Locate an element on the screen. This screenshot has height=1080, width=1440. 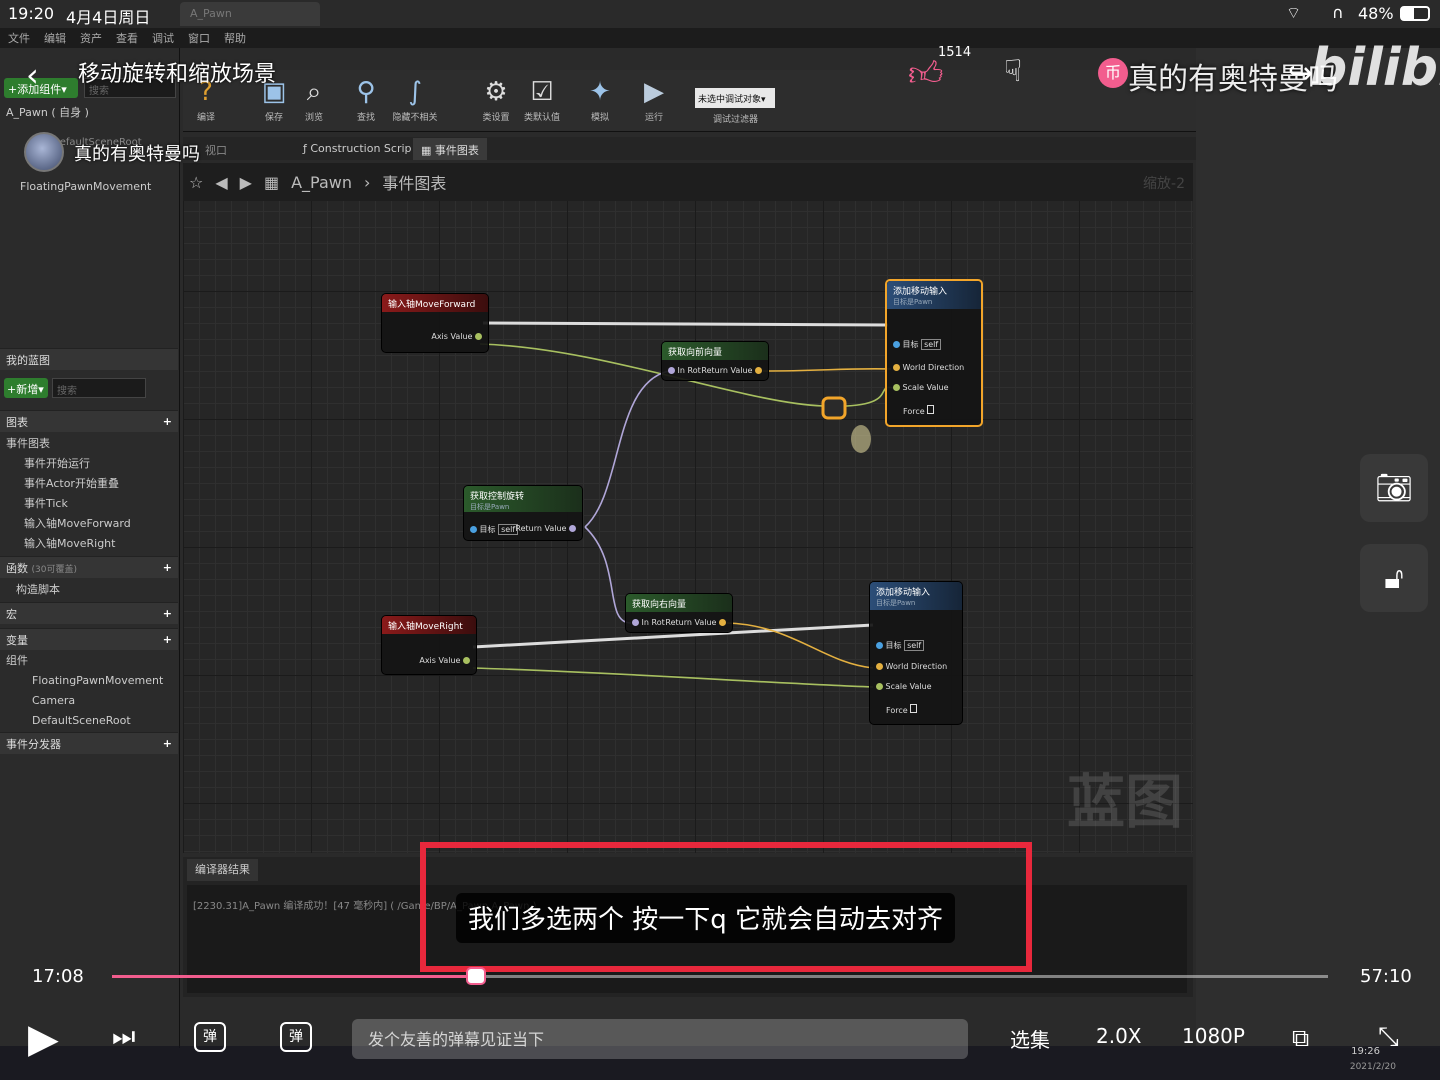
hide-unrelated-icon: ∫ is located at coordinates (415, 92).